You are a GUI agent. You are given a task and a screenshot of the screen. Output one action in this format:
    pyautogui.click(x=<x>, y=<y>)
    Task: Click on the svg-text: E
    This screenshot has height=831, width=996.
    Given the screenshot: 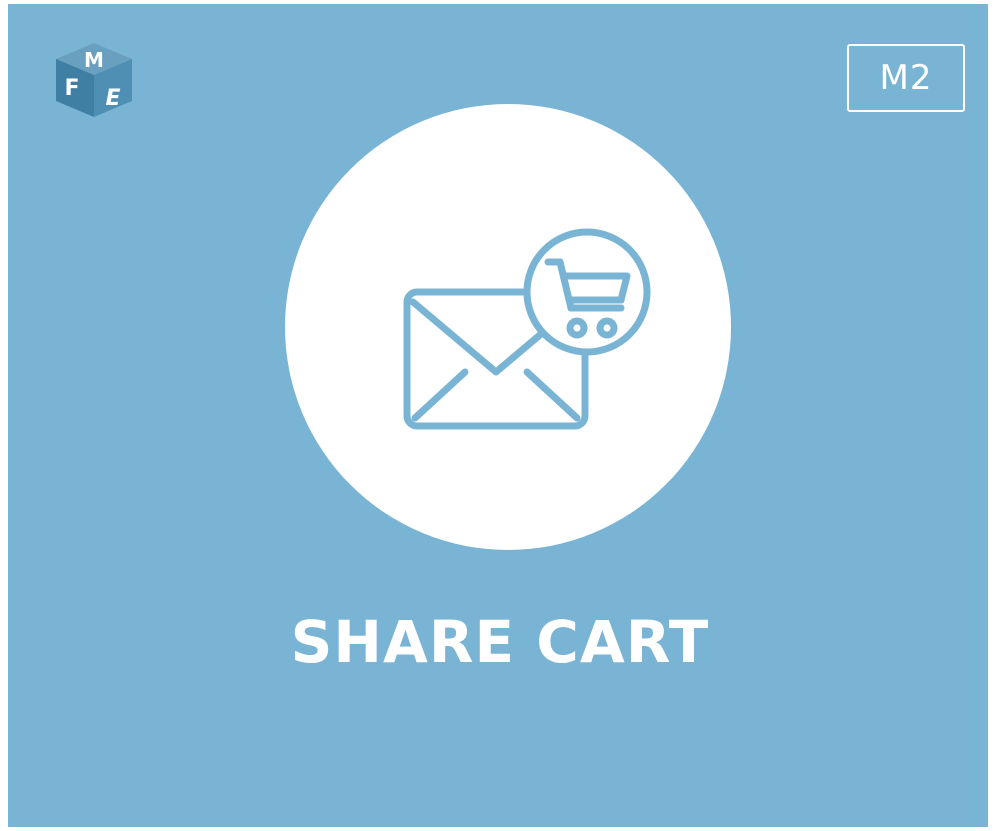 What is the action you would take?
    pyautogui.click(x=112, y=98)
    